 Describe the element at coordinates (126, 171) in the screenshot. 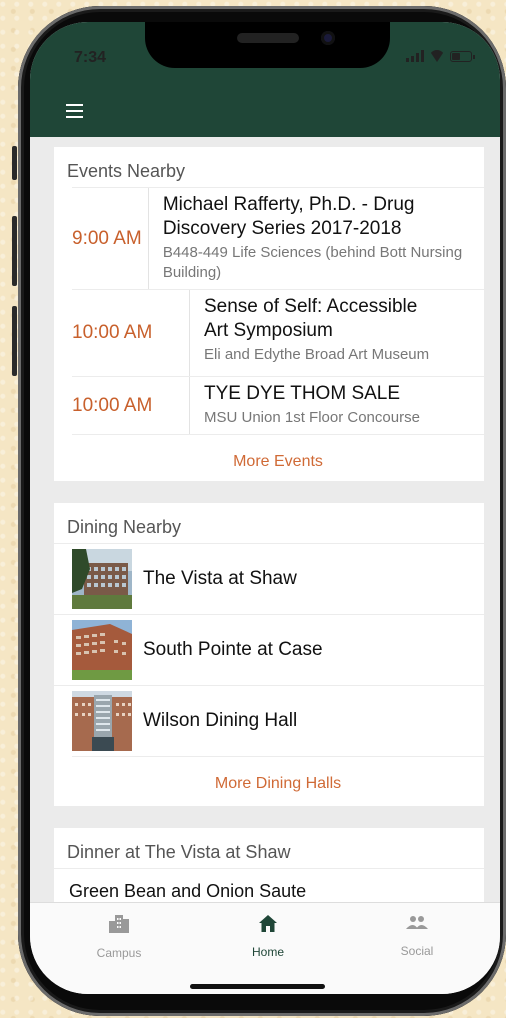

I see `events-card-title: Events Nearby` at that location.